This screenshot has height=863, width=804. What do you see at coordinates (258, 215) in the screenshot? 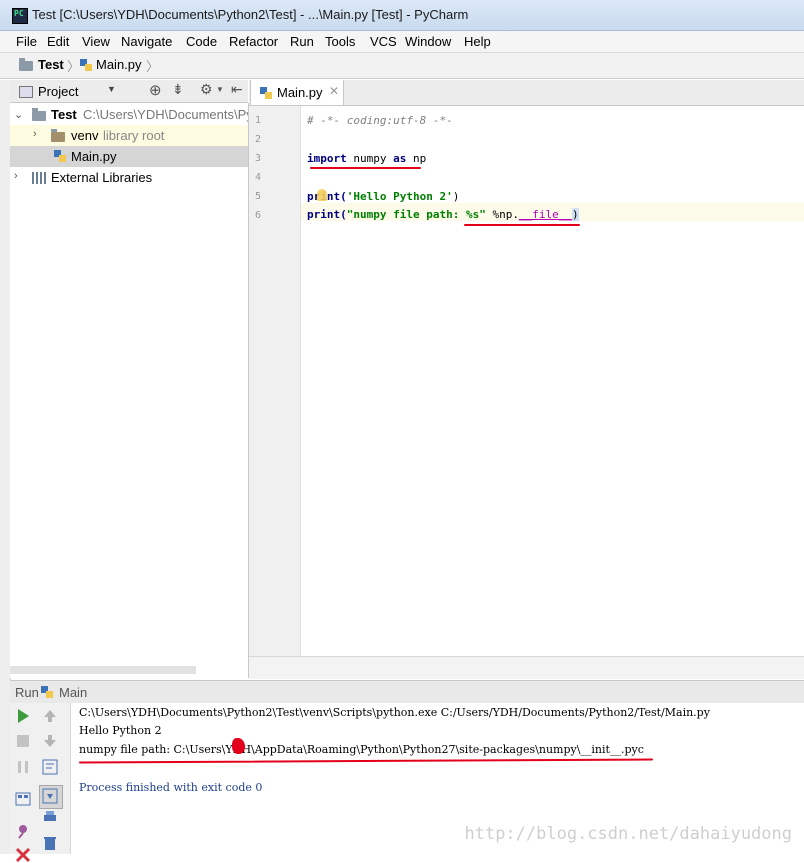
I see `line-number: 6` at bounding box center [258, 215].